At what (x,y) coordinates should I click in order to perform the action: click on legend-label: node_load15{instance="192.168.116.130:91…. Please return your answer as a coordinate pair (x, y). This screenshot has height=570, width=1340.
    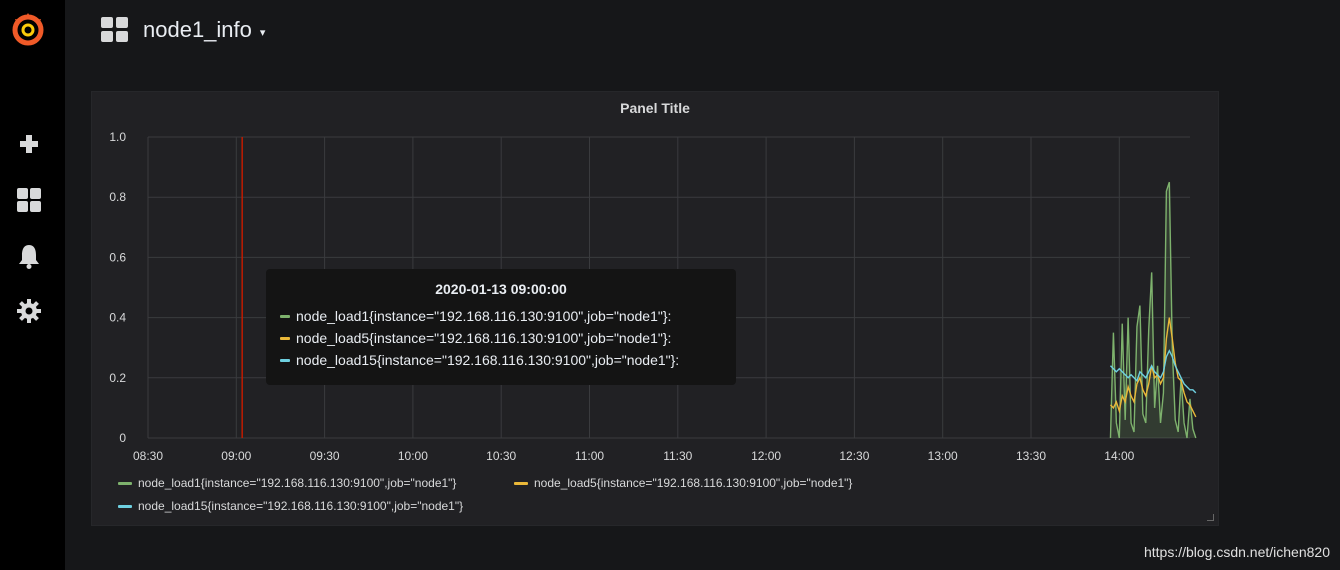
    Looking at the image, I should click on (301, 506).